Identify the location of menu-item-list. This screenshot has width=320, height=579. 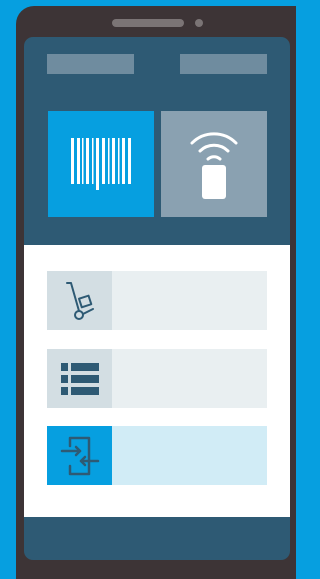
(157, 378).